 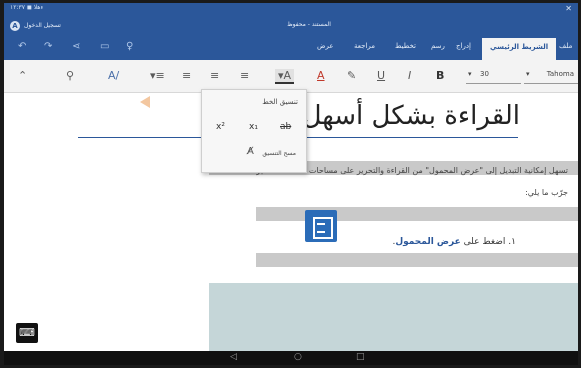 I want to click on share-icon: ⋖, so click(x=76, y=46).